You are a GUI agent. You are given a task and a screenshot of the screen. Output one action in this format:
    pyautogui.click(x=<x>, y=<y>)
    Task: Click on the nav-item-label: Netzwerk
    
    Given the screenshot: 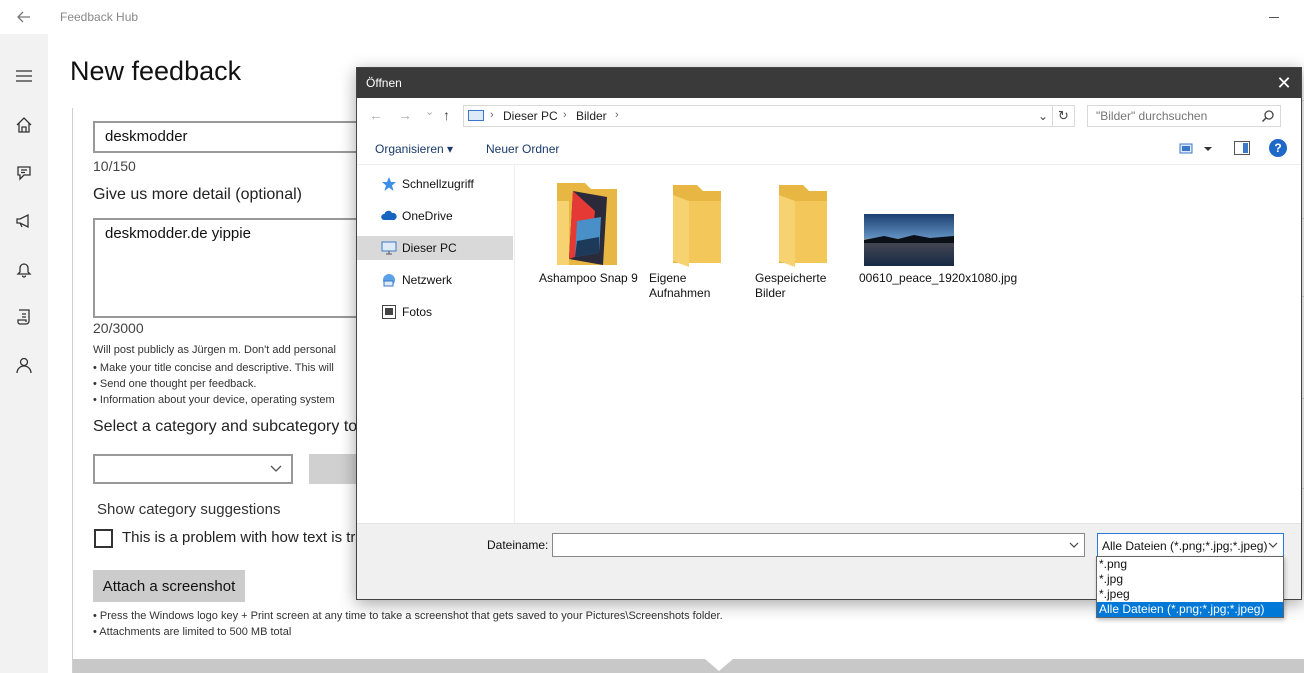 What is the action you would take?
    pyautogui.click(x=427, y=280)
    